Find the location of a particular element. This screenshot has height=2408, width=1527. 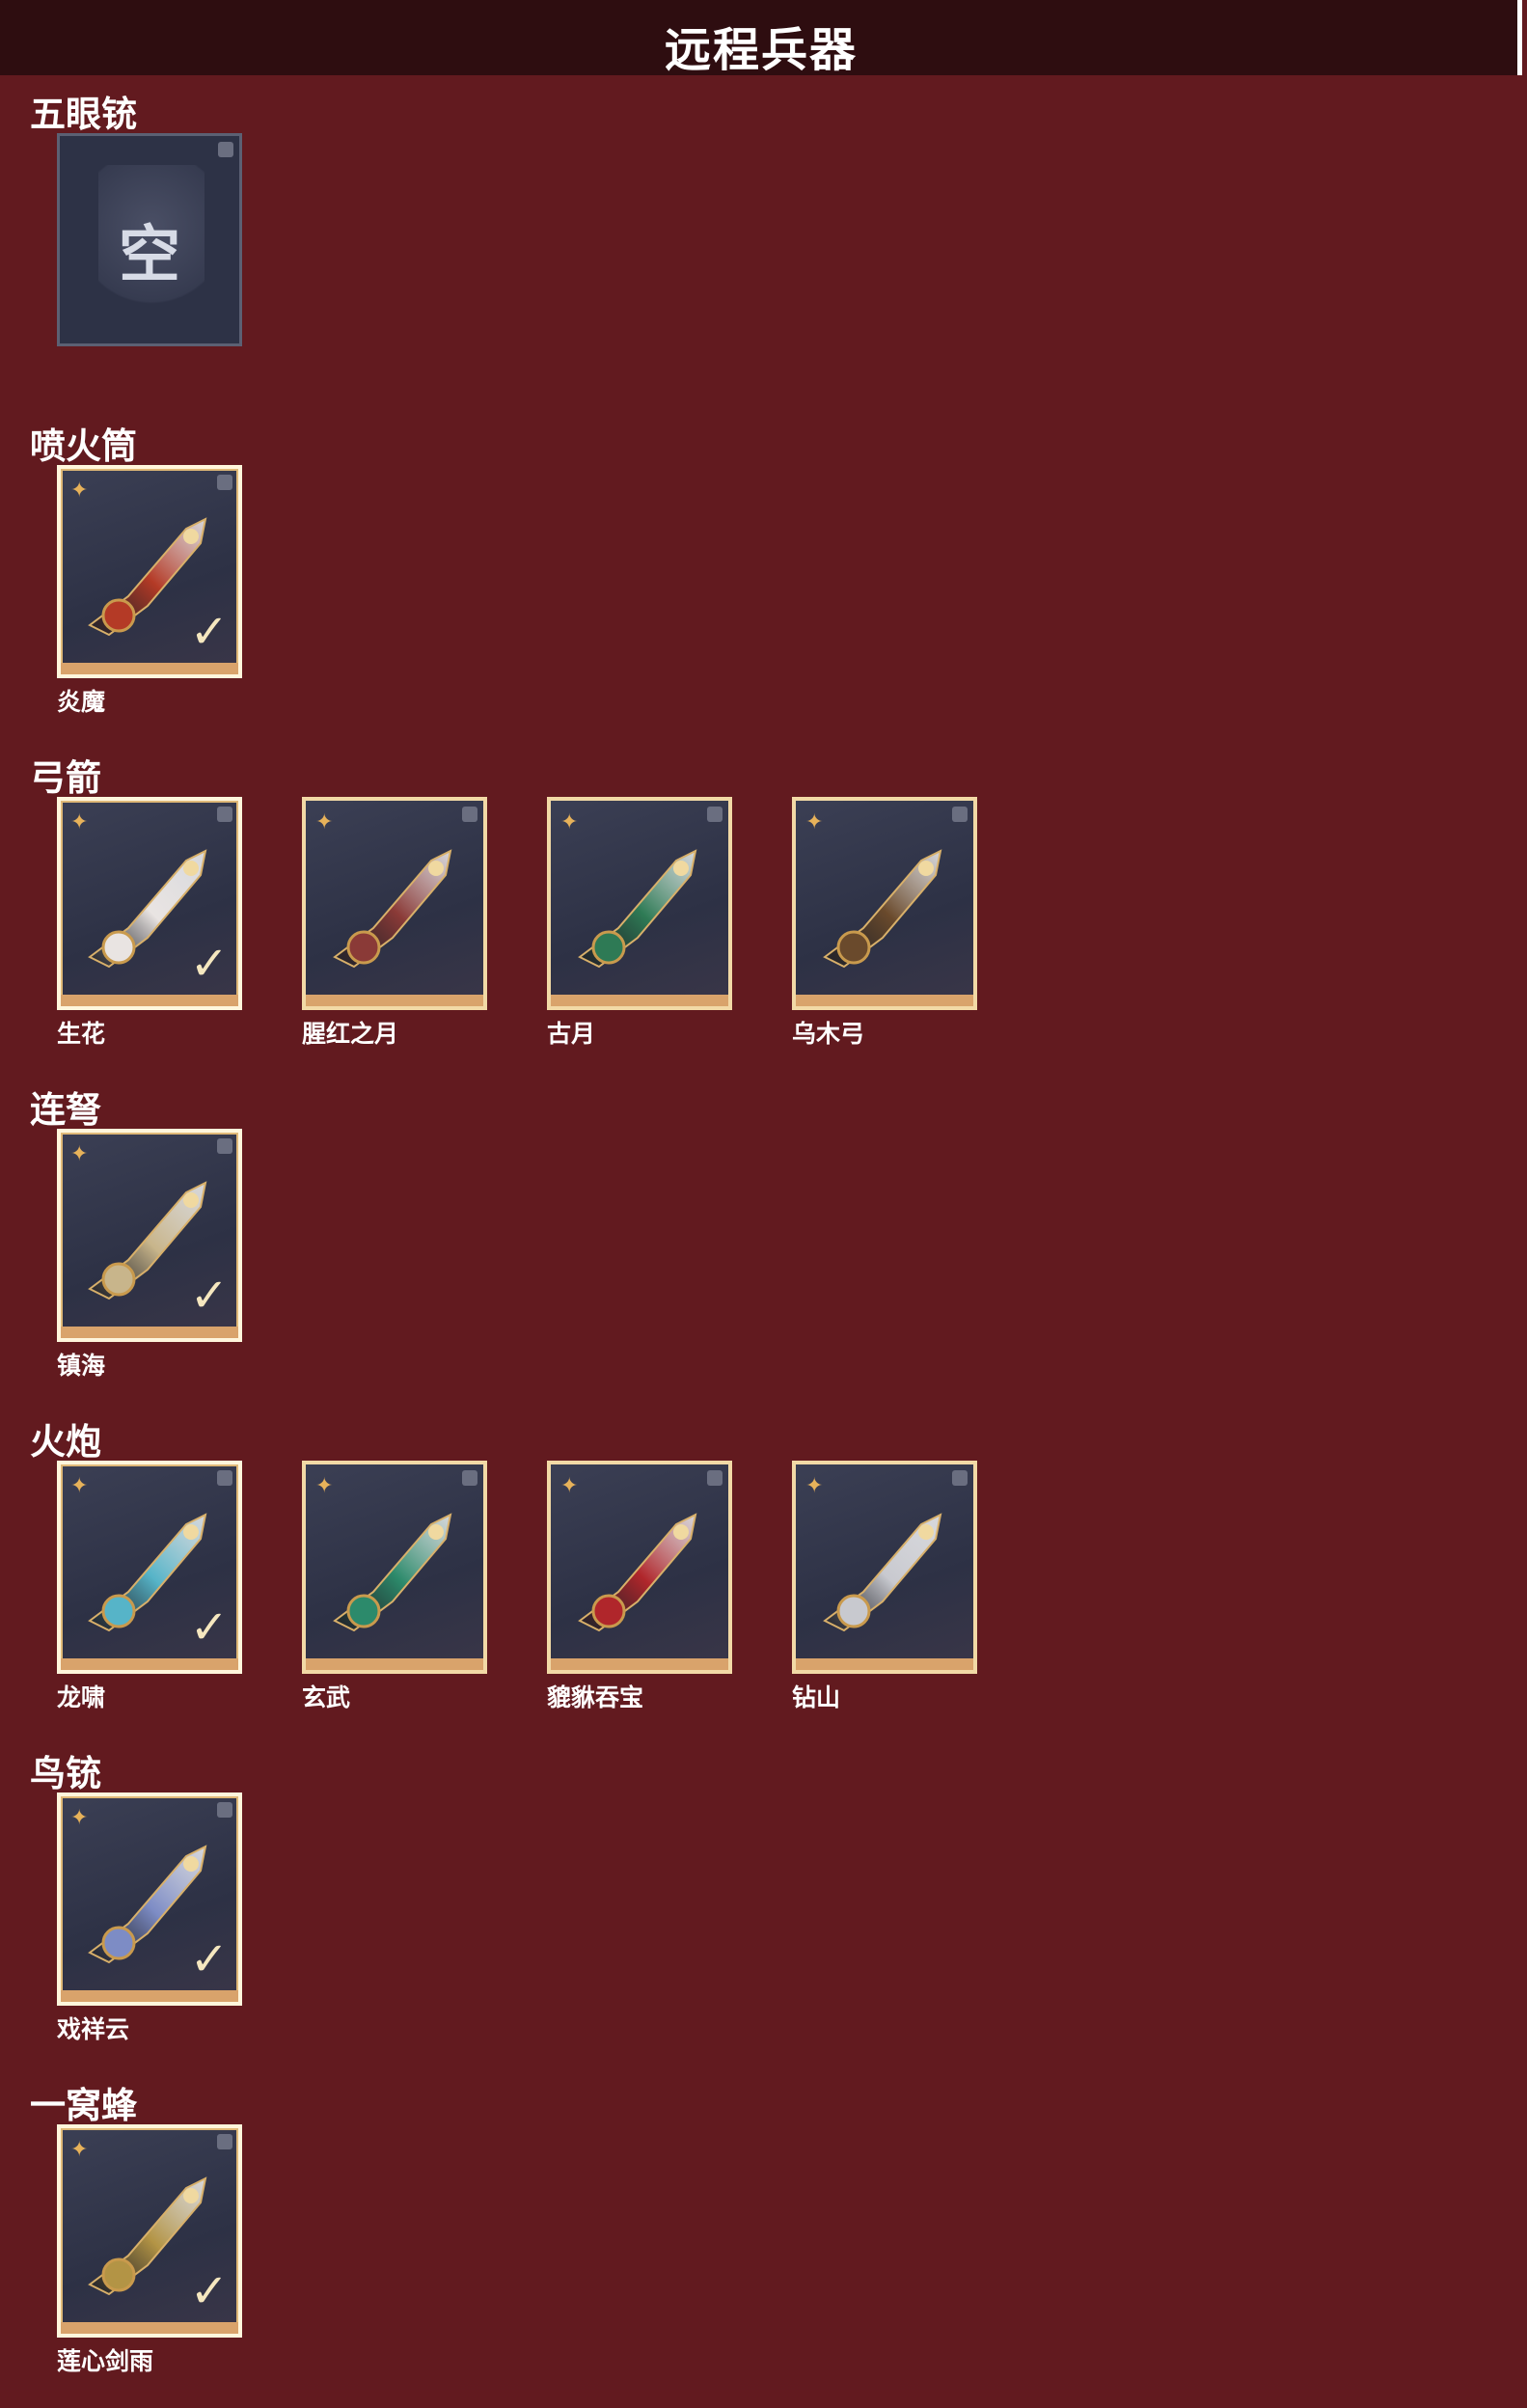

weapon-name: 戏祥云 is located at coordinates (93, 2029).